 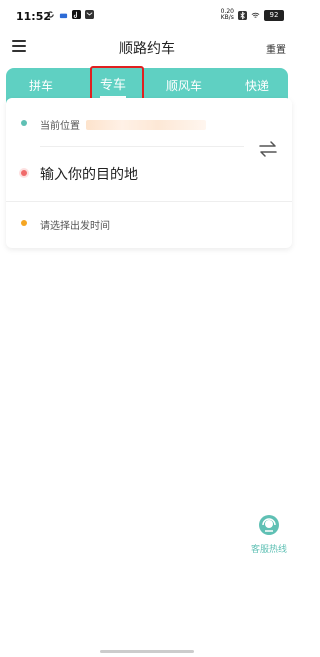 What do you see at coordinates (76, 14) in the screenshot?
I see `tiktok-icon` at bounding box center [76, 14].